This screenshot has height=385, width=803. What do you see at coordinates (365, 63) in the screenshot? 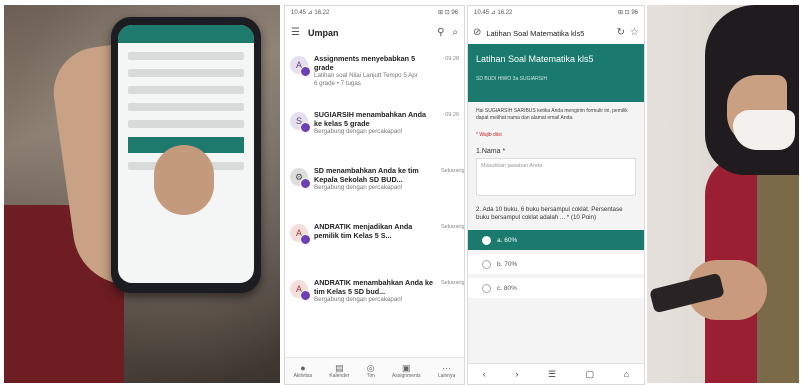
I see `feed-item-title: Assignments menyebabkan 5 grade` at bounding box center [365, 63].